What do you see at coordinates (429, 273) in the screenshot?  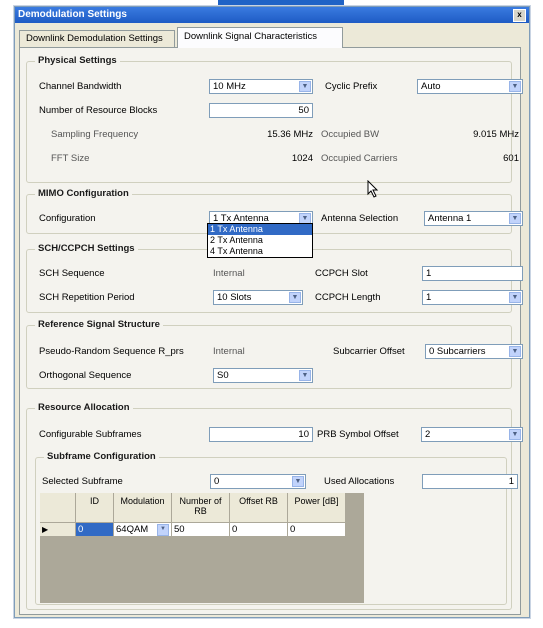 I see `ccpch-slot-value: 1` at bounding box center [429, 273].